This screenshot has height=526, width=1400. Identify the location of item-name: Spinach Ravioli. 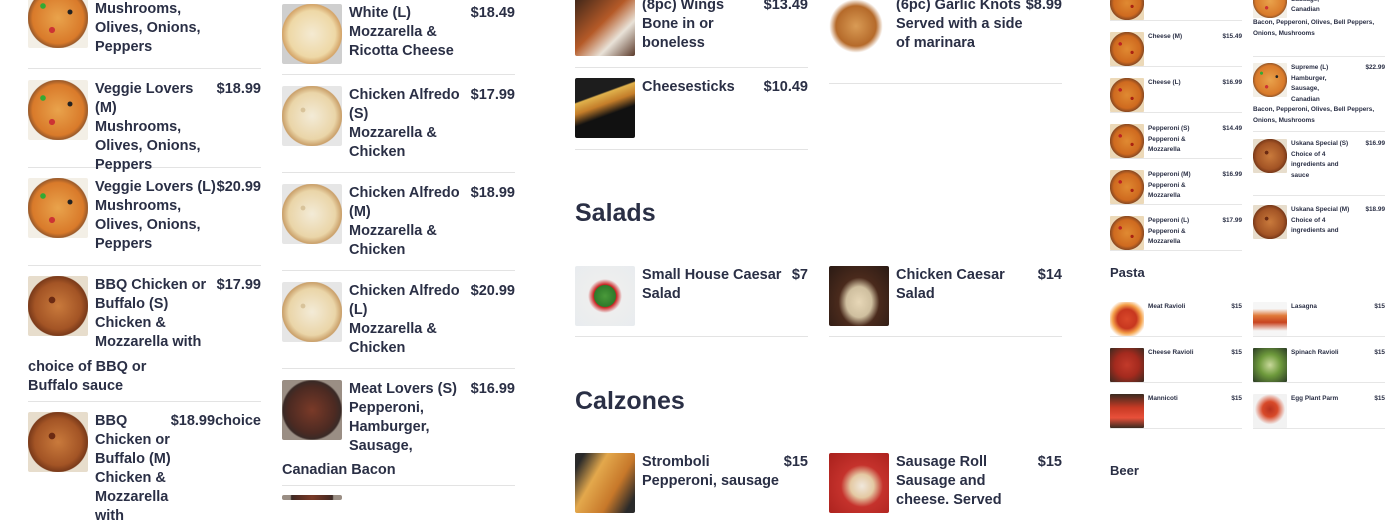
(1315, 352).